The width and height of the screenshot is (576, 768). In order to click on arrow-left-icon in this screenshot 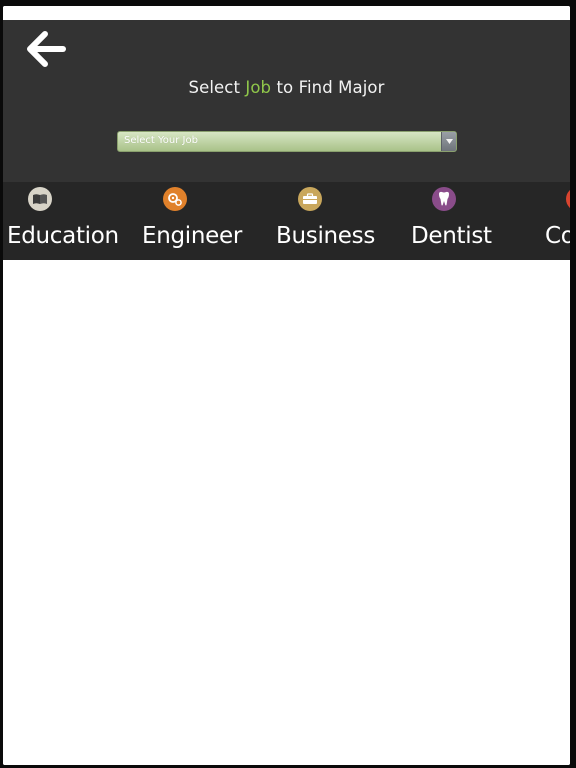, I will do `click(46, 49)`.